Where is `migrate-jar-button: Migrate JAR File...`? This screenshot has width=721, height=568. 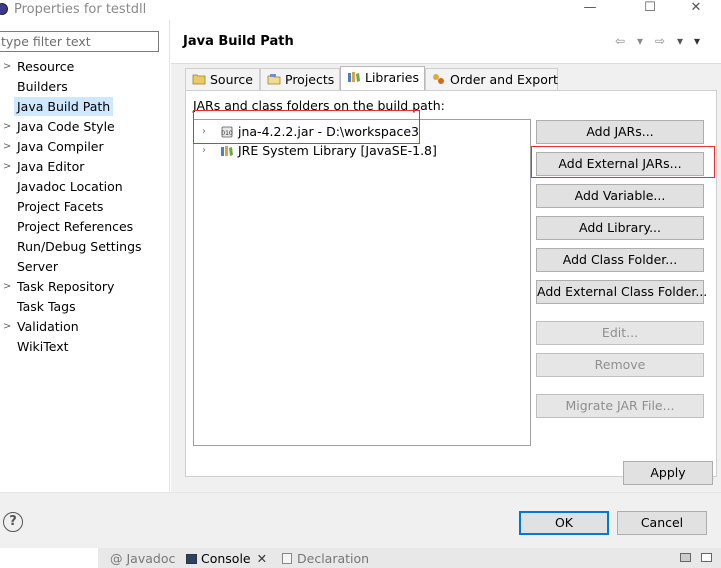
migrate-jar-button: Migrate JAR File... is located at coordinates (620, 406).